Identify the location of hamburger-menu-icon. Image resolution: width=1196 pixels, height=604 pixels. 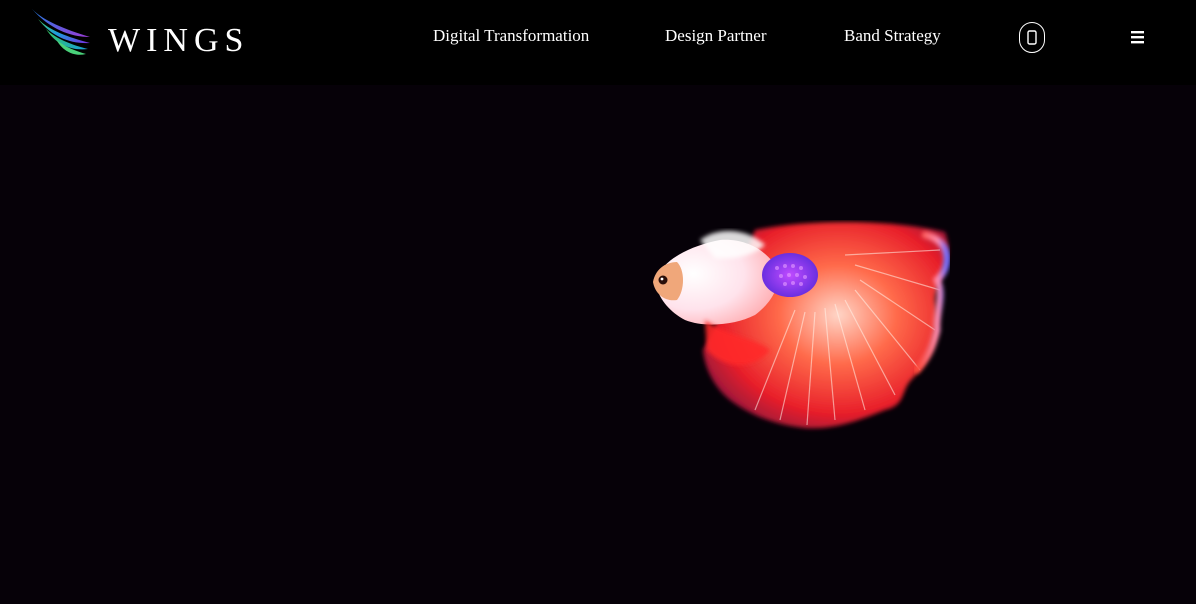
(1137, 37).